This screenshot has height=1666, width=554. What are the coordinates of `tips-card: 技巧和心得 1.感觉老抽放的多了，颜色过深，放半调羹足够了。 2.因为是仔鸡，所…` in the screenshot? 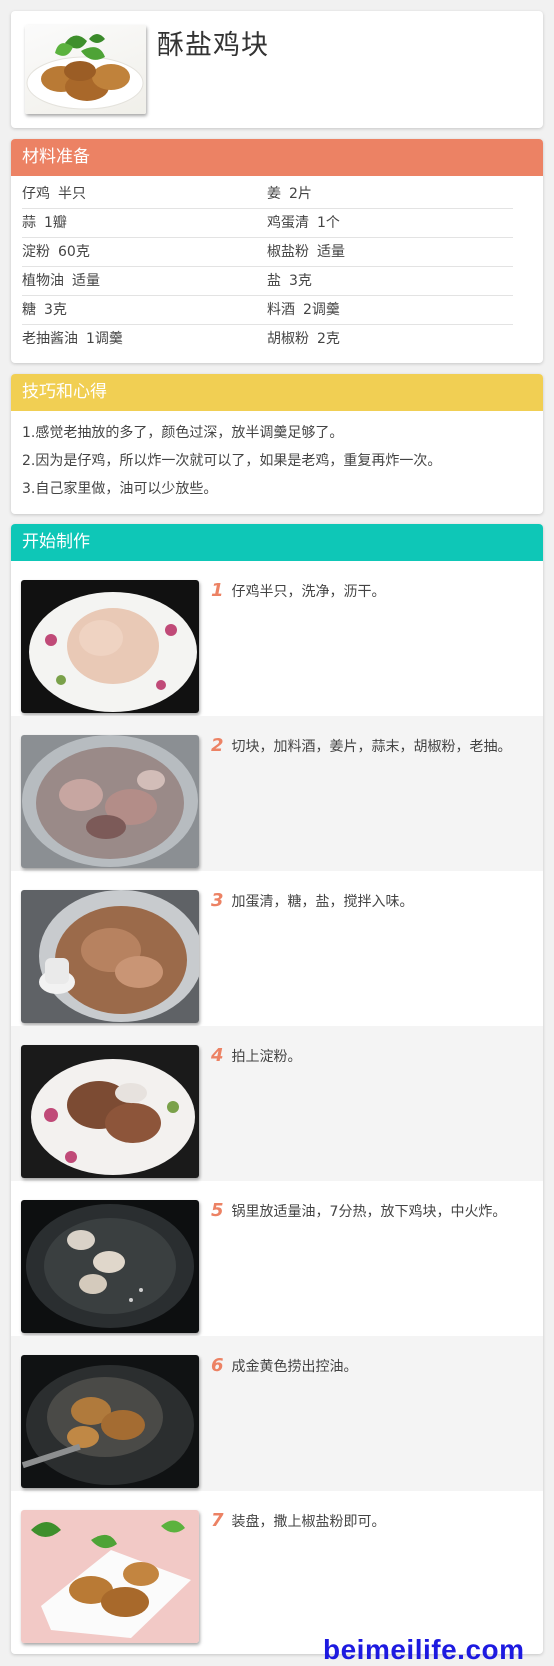 It's located at (277, 444).